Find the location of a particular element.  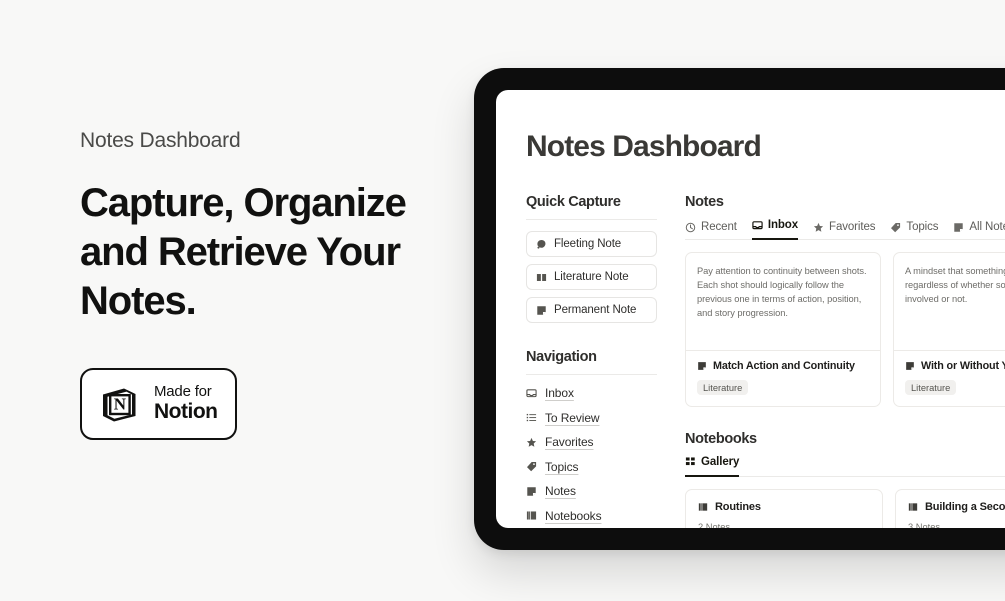

sidebar-item-notebooks: Notebooks is located at coordinates (591, 516).